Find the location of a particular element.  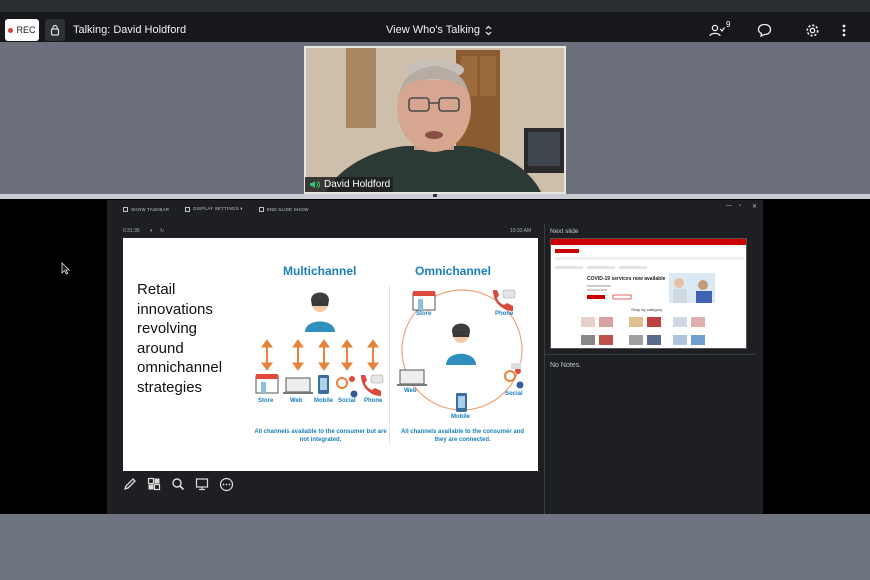

omni-mobile-icon is located at coordinates (461, 402).